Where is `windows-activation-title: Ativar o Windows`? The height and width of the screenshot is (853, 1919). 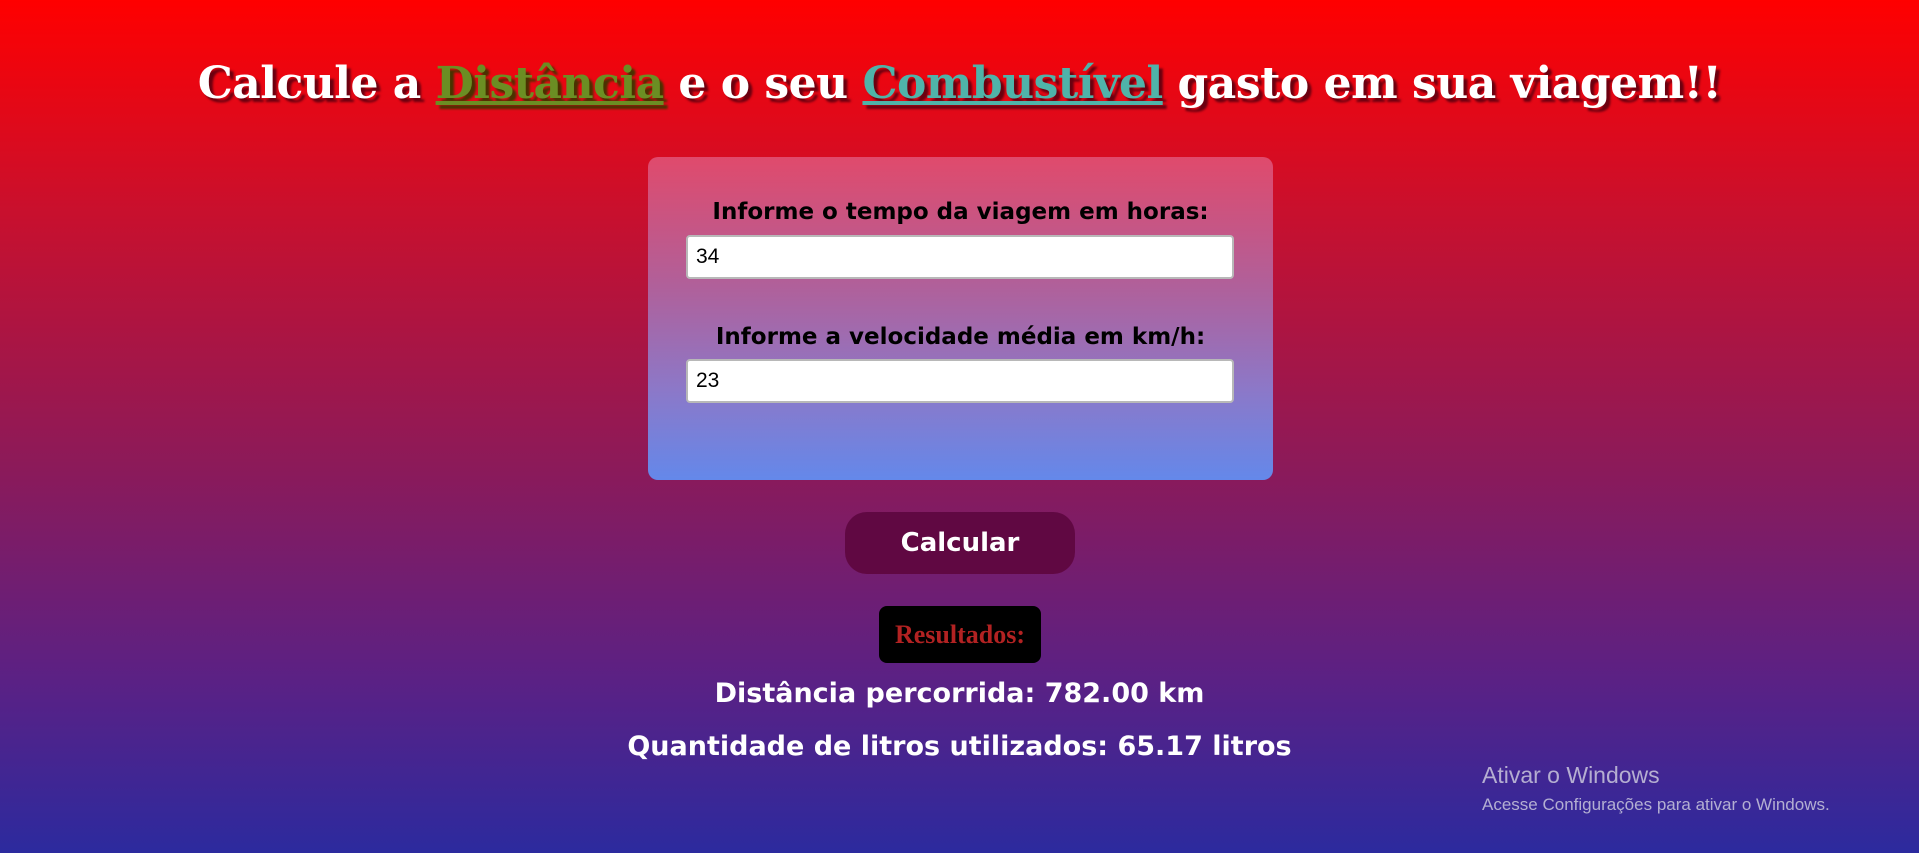 windows-activation-title: Ativar o Windows is located at coordinates (1571, 775).